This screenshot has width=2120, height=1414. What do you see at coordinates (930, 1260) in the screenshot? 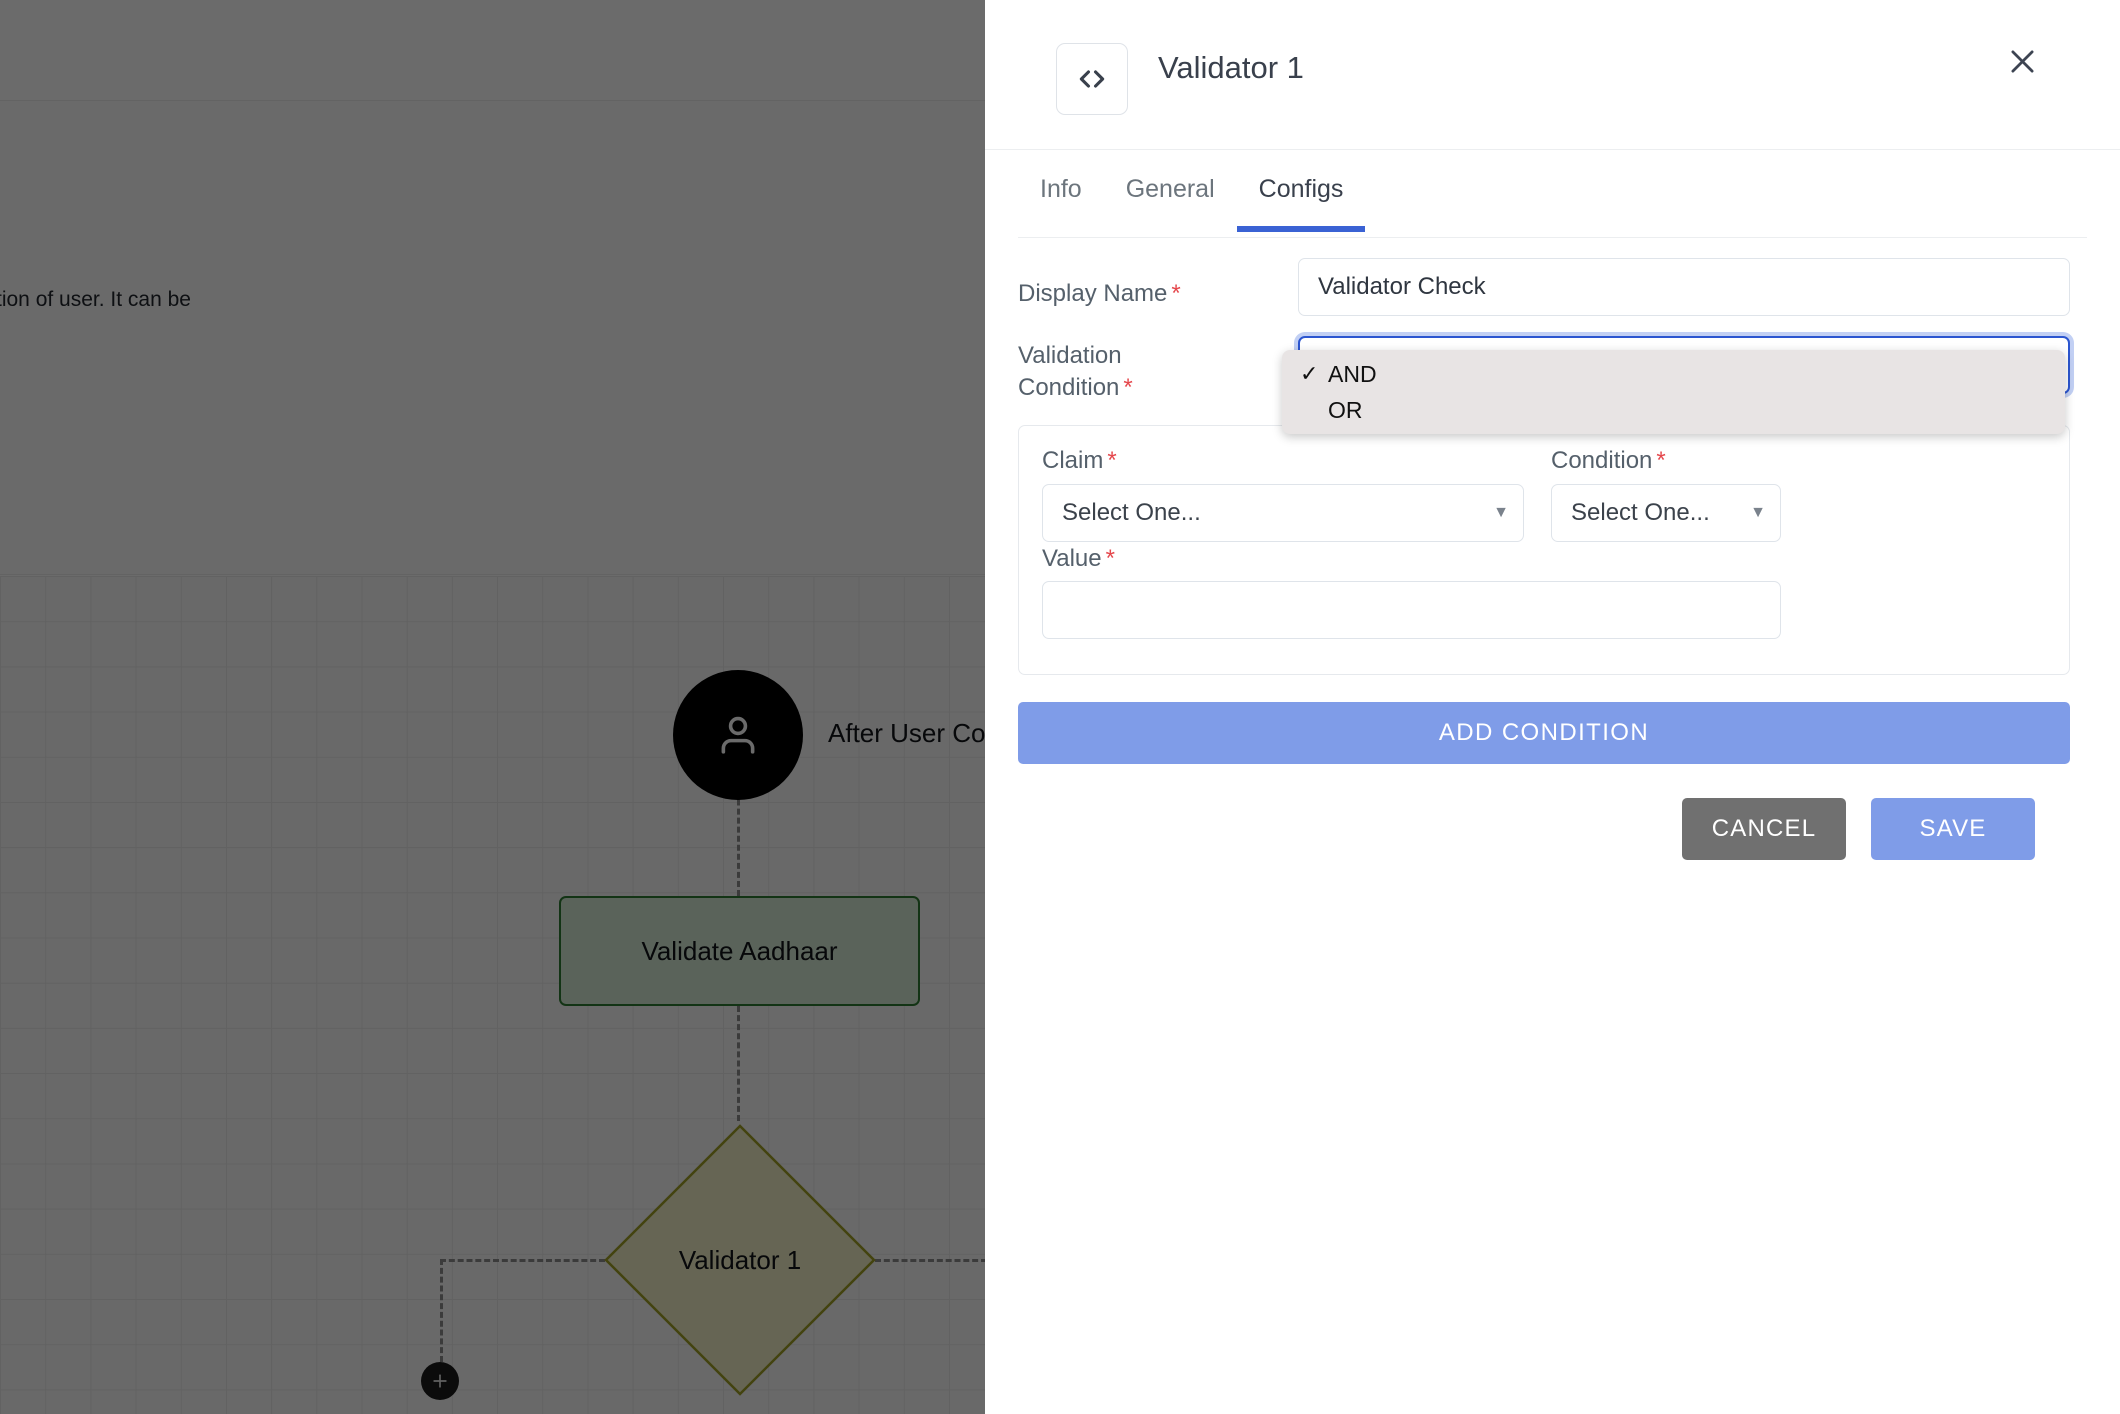
I see `edge-validator-right` at bounding box center [930, 1260].